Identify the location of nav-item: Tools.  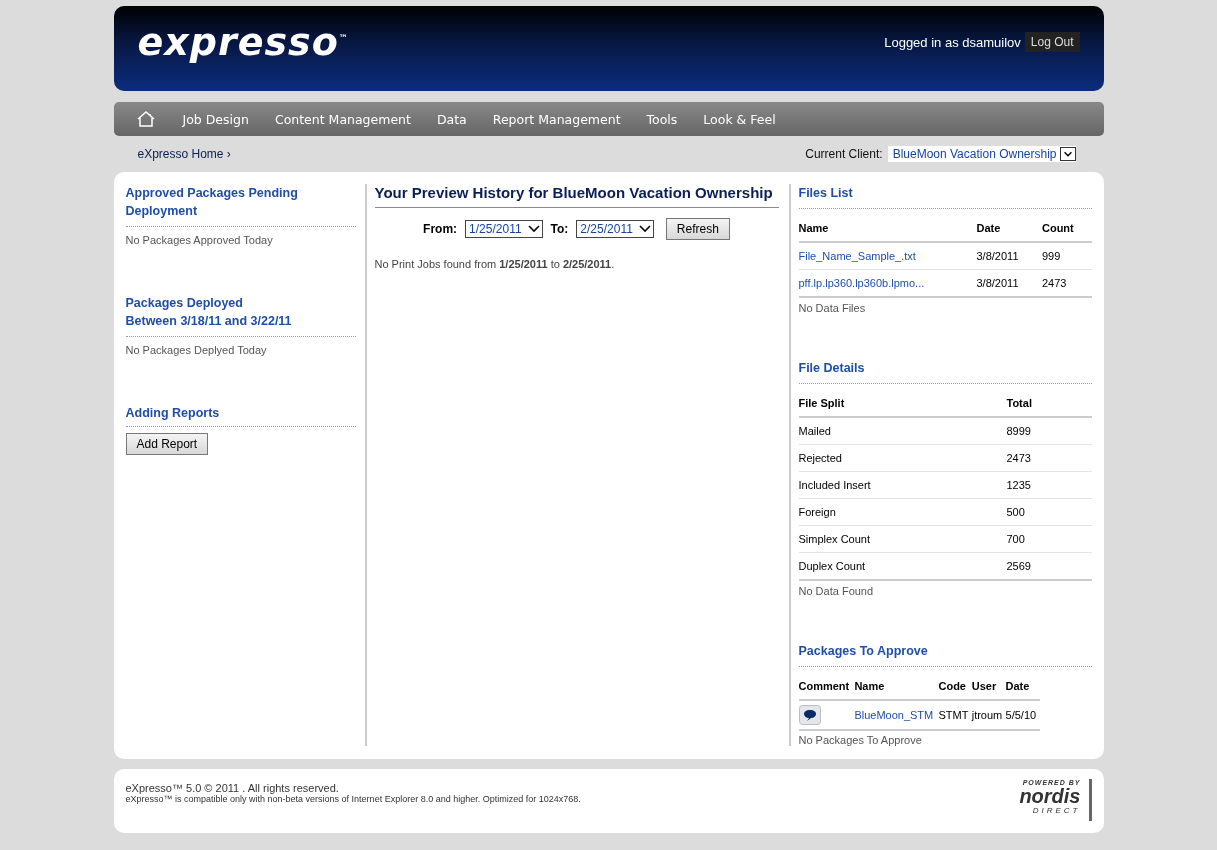
(662, 119).